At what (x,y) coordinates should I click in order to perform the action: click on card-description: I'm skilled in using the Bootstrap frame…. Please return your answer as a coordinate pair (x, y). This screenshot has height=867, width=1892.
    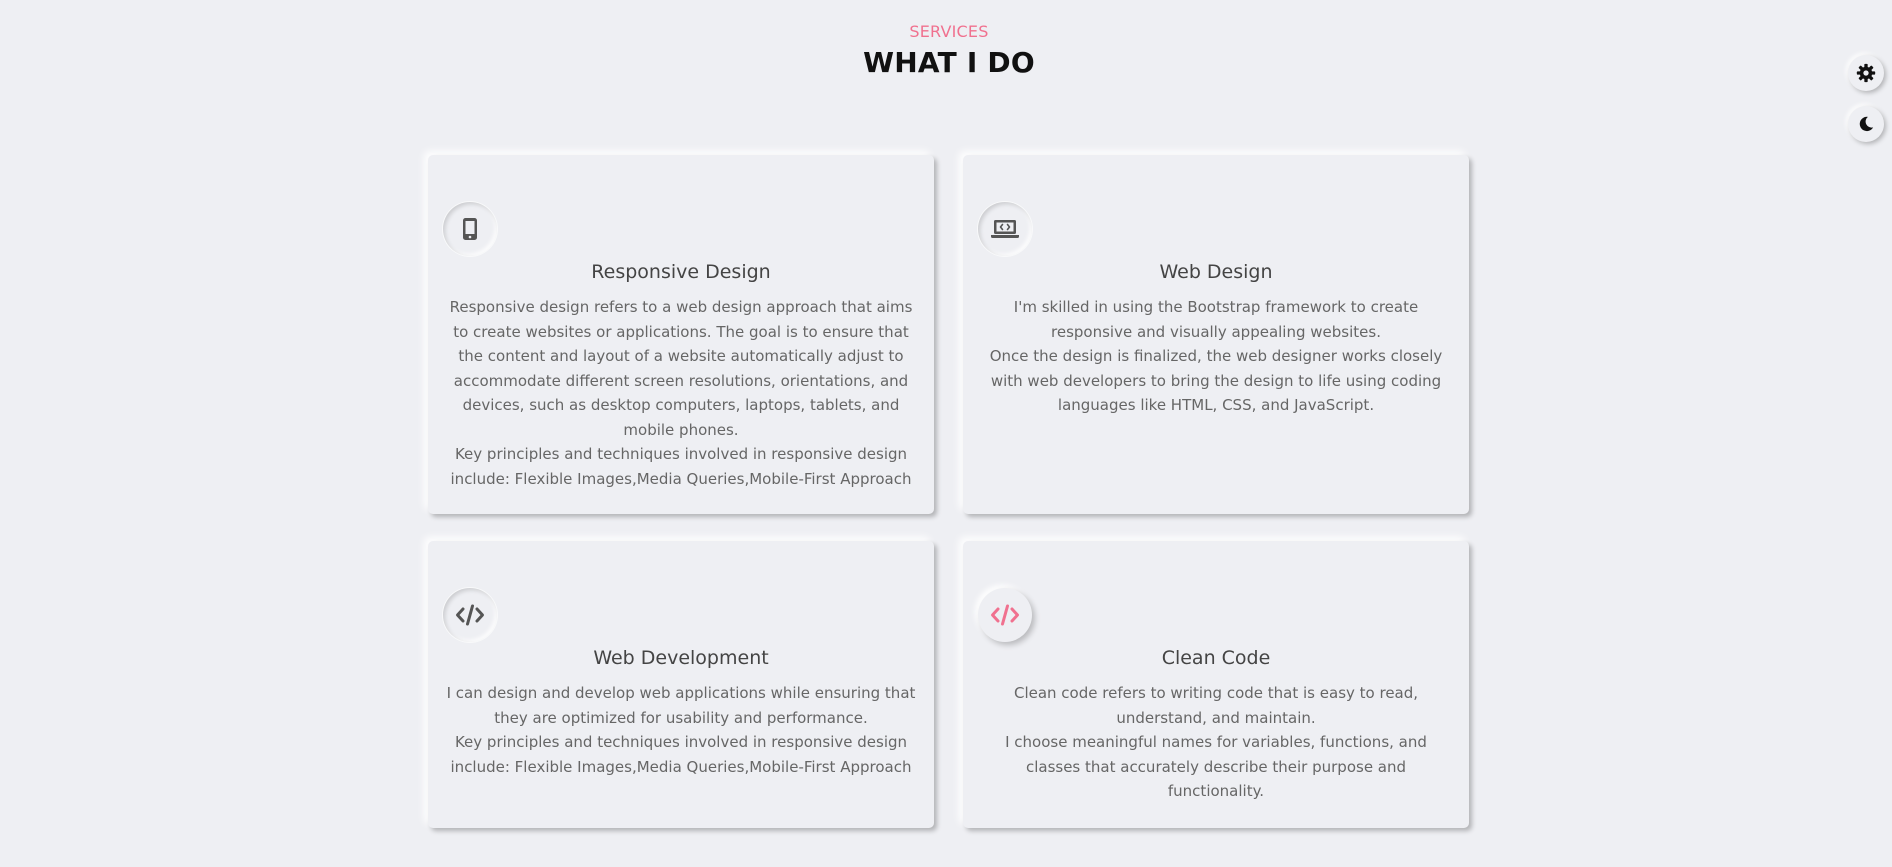
    Looking at the image, I should click on (1216, 356).